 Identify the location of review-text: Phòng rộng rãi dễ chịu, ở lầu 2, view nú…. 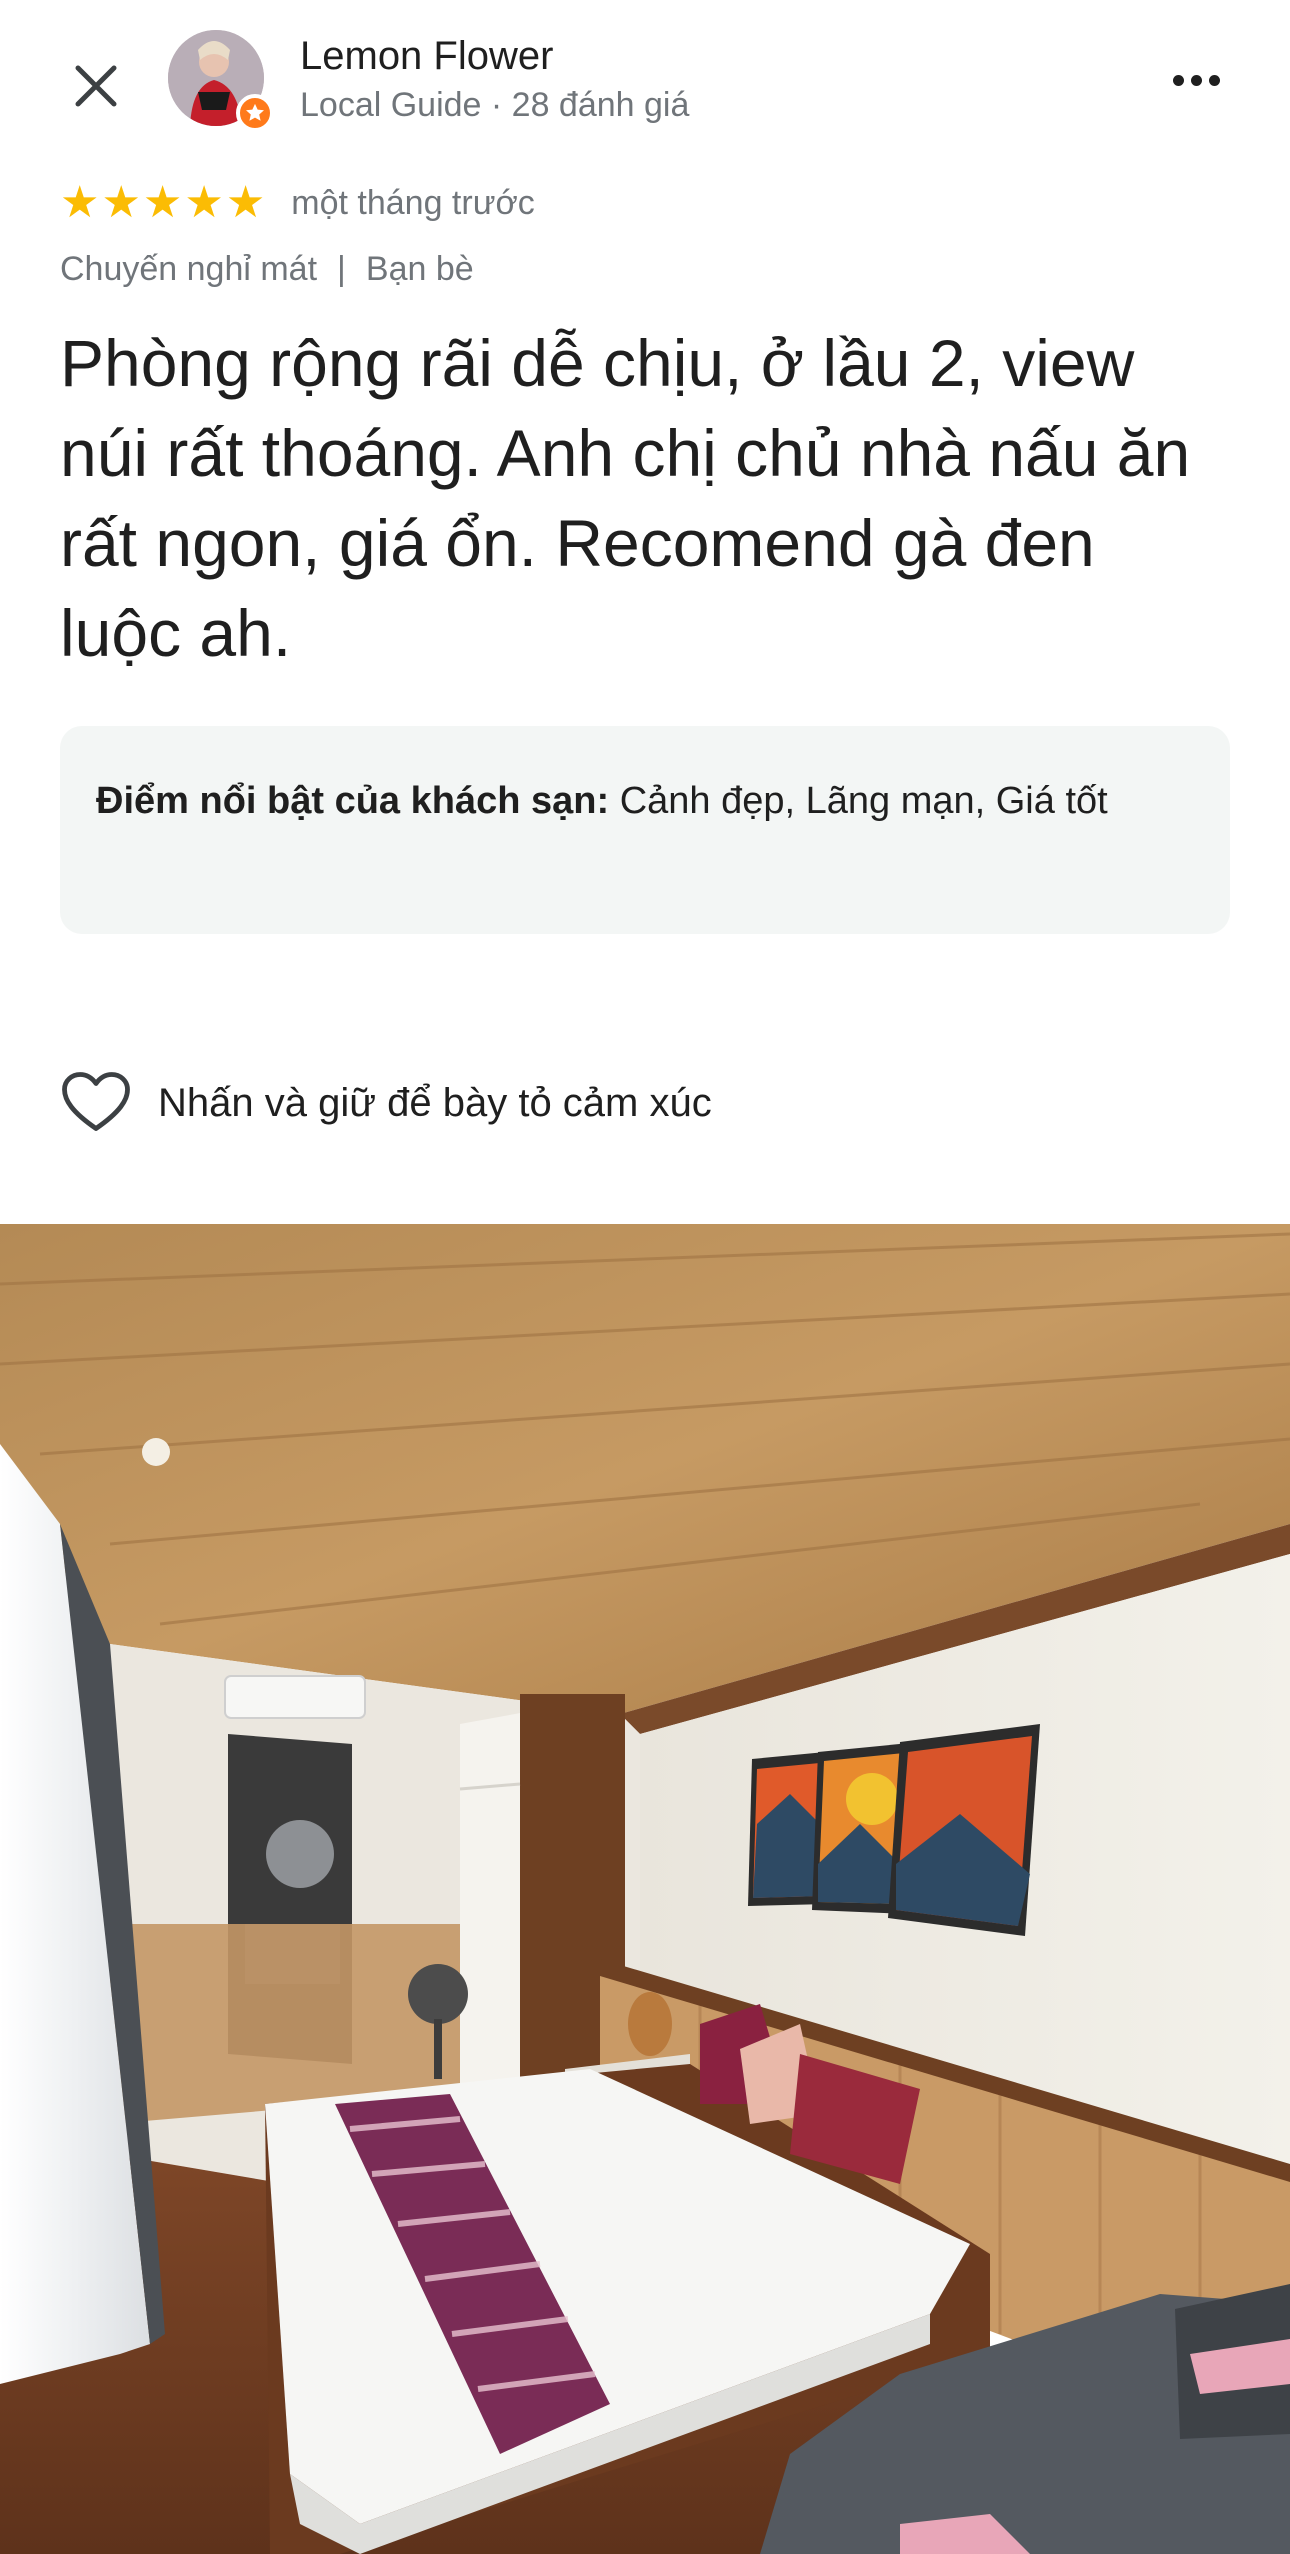
(625, 498).